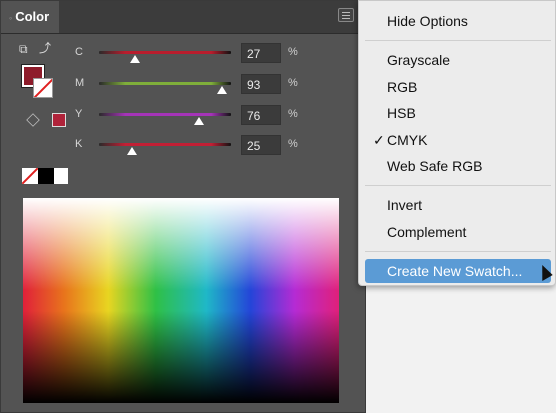 The height and width of the screenshot is (413, 556). I want to click on slider-thumb-y, so click(199, 121).